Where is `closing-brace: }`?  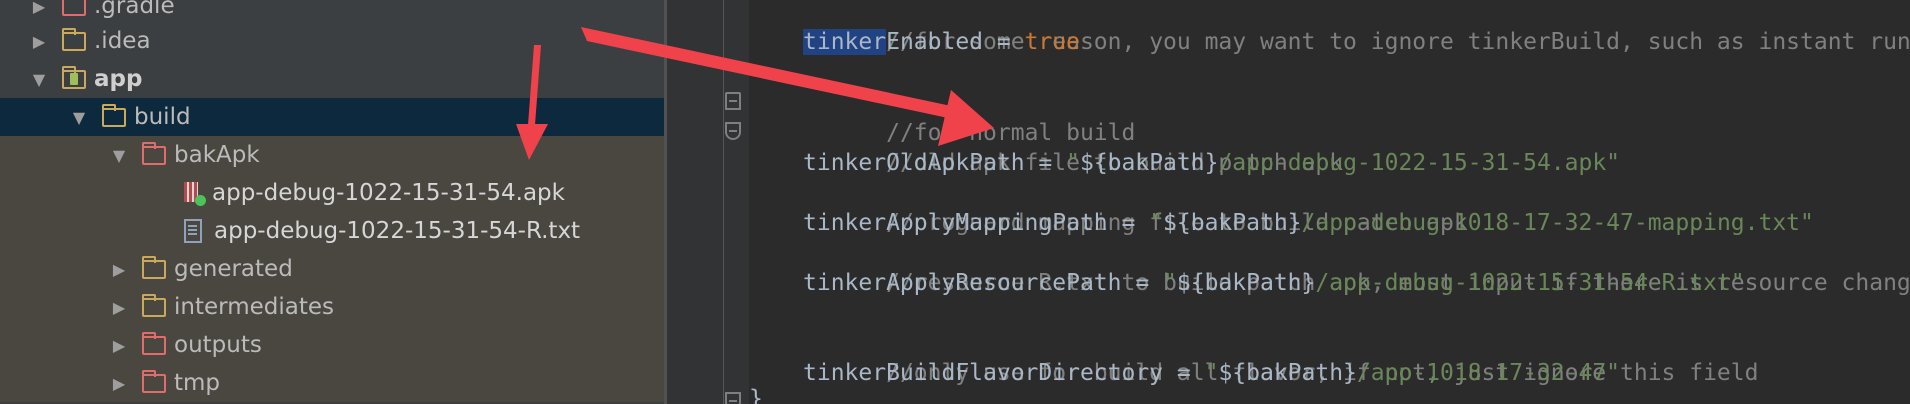
closing-brace: } is located at coordinates (756, 395).